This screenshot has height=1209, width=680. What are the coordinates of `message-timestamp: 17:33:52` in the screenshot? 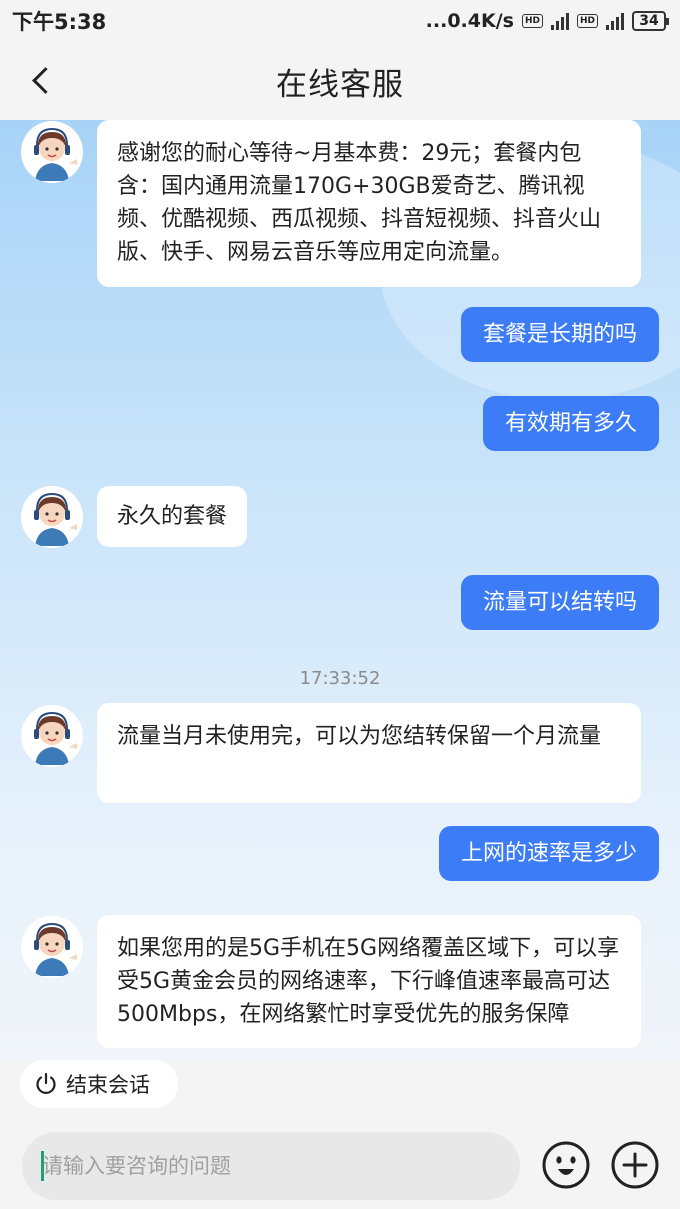 It's located at (340, 678).